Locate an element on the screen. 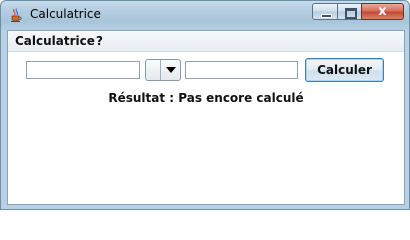 Image resolution: width=410 pixels, height=240 pixels. java-cup-icon is located at coordinates (16, 15).